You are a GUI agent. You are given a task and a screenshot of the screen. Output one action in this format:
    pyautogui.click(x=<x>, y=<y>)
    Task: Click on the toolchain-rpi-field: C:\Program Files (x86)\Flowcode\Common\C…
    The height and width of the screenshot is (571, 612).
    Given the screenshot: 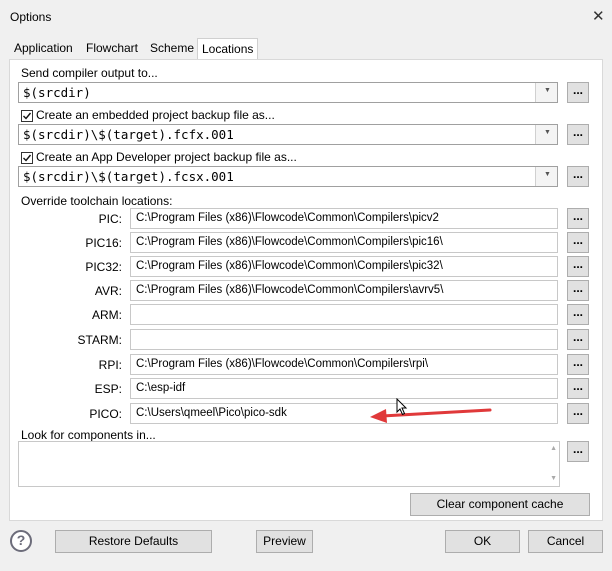 What is the action you would take?
    pyautogui.click(x=344, y=364)
    